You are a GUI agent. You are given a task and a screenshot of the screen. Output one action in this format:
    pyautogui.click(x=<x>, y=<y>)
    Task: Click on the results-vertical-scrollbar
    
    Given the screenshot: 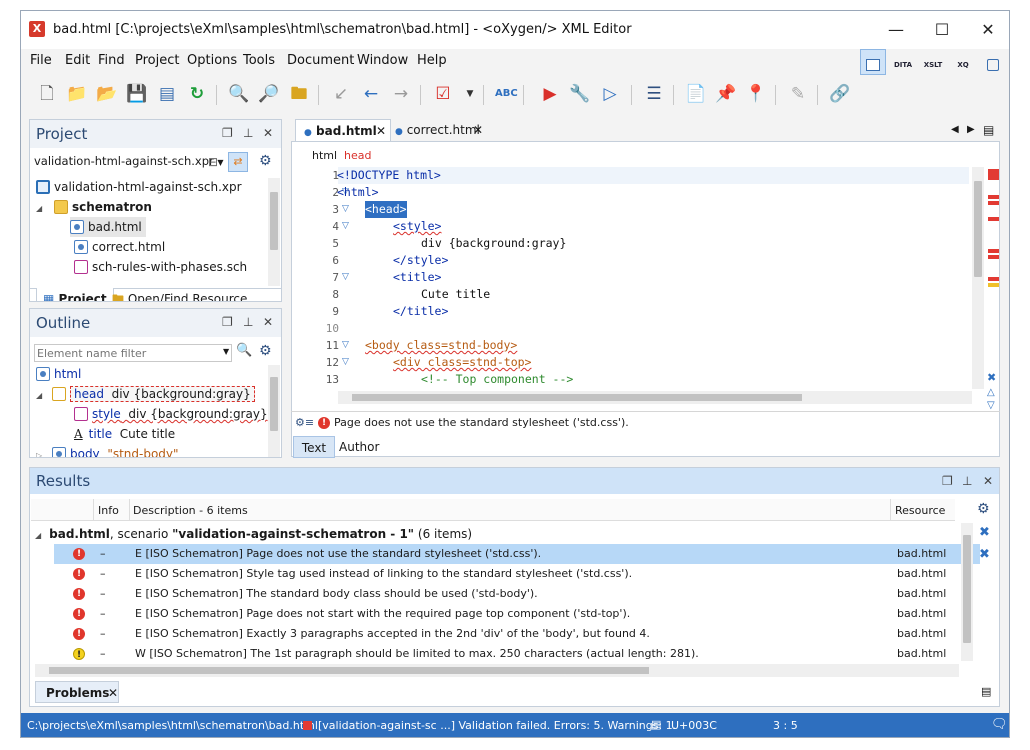 What is the action you would take?
    pyautogui.click(x=967, y=592)
    